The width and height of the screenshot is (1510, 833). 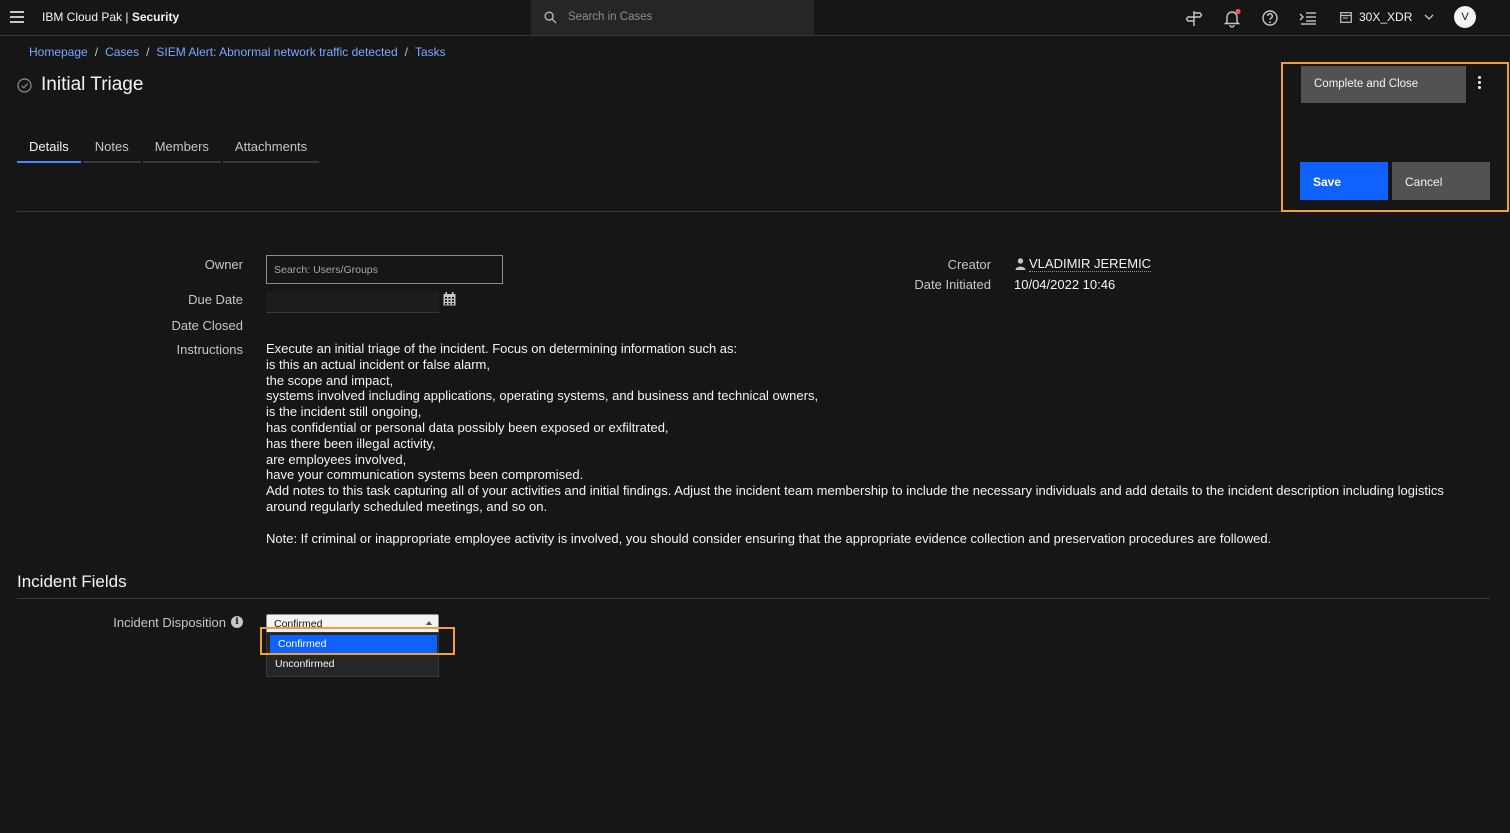 What do you see at coordinates (351, 443) in the screenshot?
I see `instruction-line: has there been illegal activity,` at bounding box center [351, 443].